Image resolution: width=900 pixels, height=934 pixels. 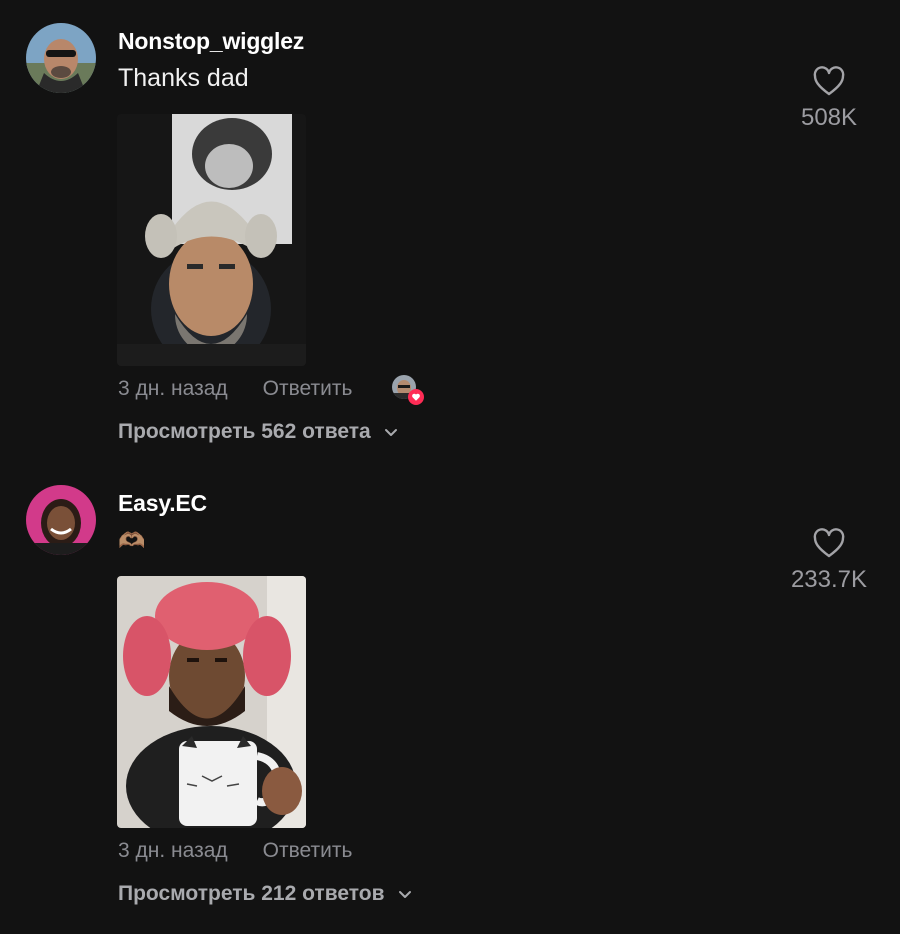 I want to click on liked-by-creator-badge, so click(x=408, y=390).